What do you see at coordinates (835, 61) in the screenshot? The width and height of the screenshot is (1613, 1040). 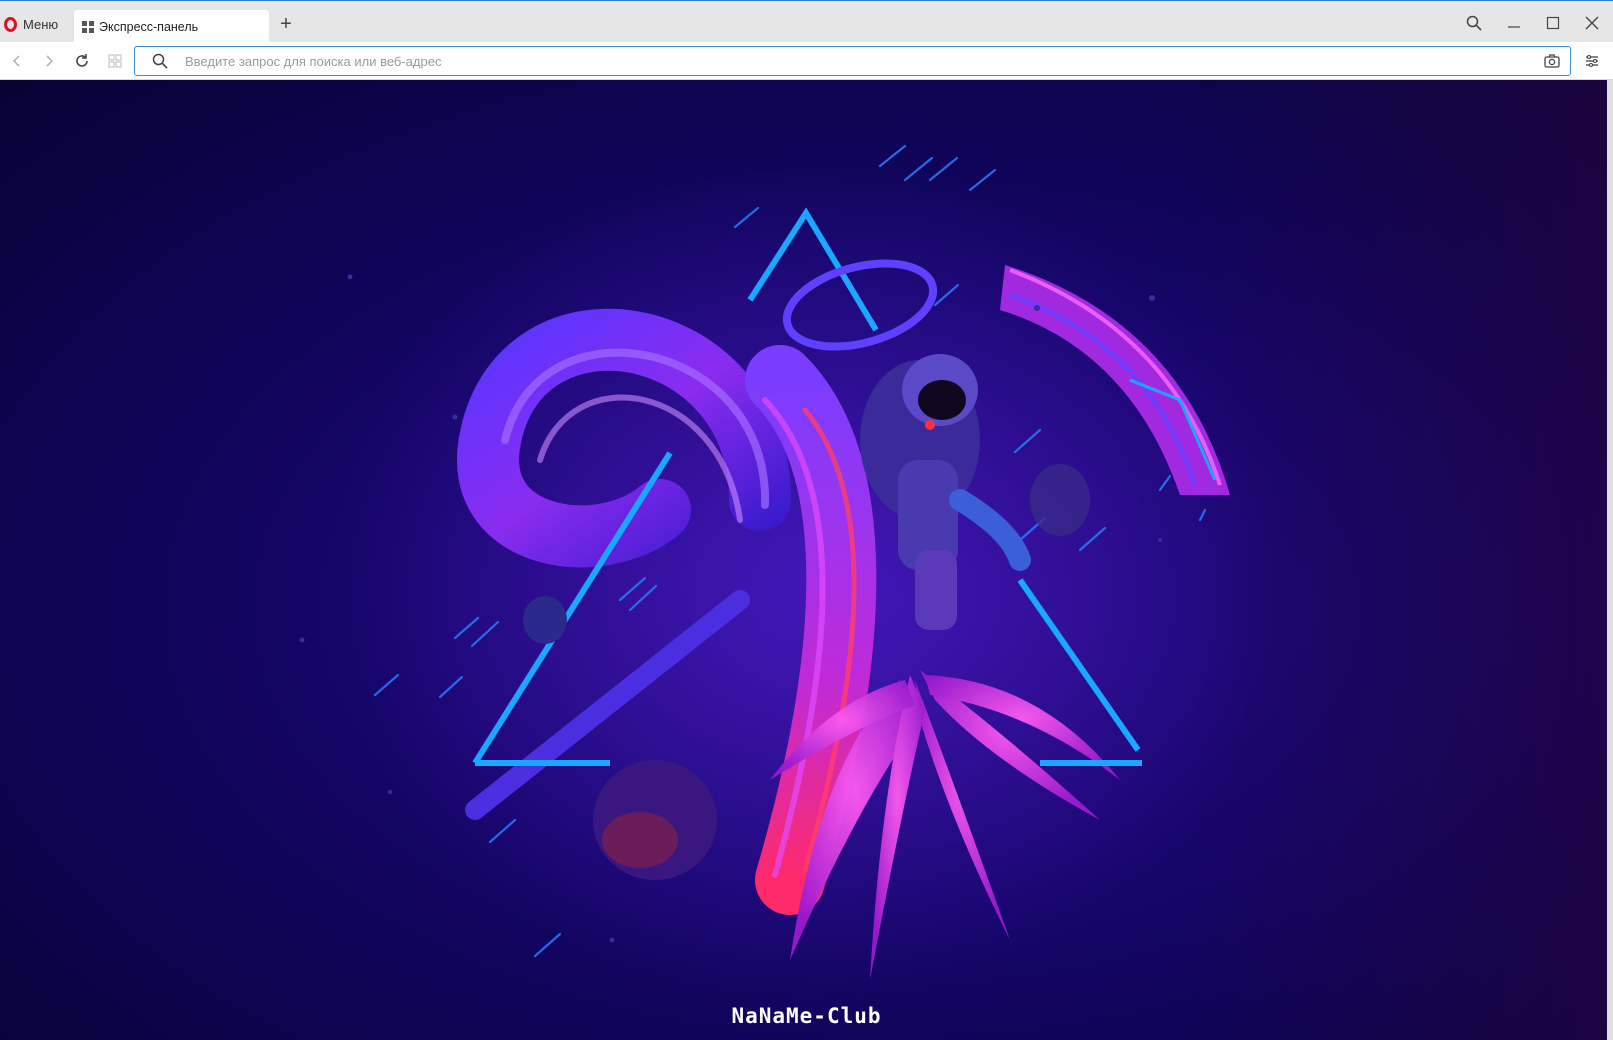 I see `address-input` at bounding box center [835, 61].